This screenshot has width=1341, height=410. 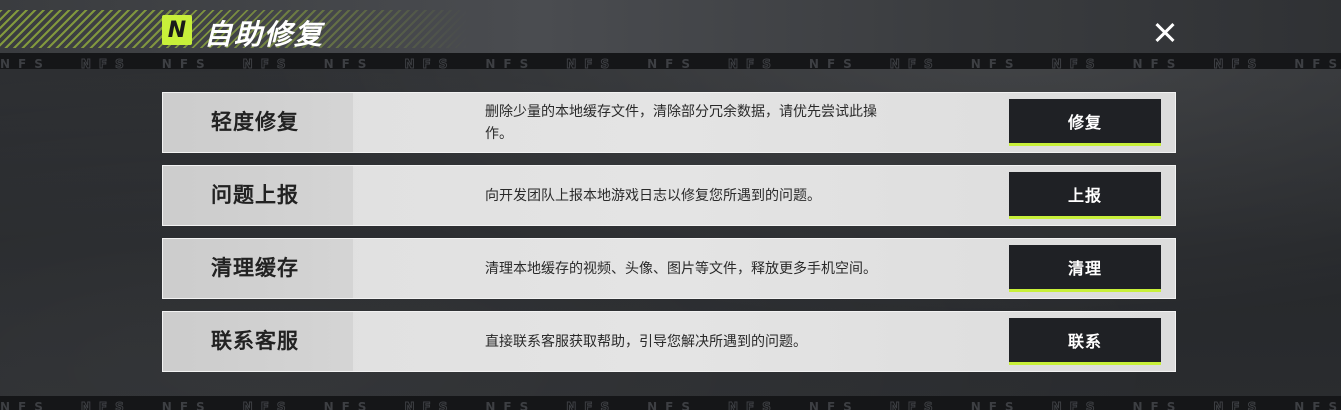 I want to click on repair-option-contact: 联系客服 直接联系客服获取帮助，引导您解决所遇到的问题。 联系, so click(x=669, y=341).